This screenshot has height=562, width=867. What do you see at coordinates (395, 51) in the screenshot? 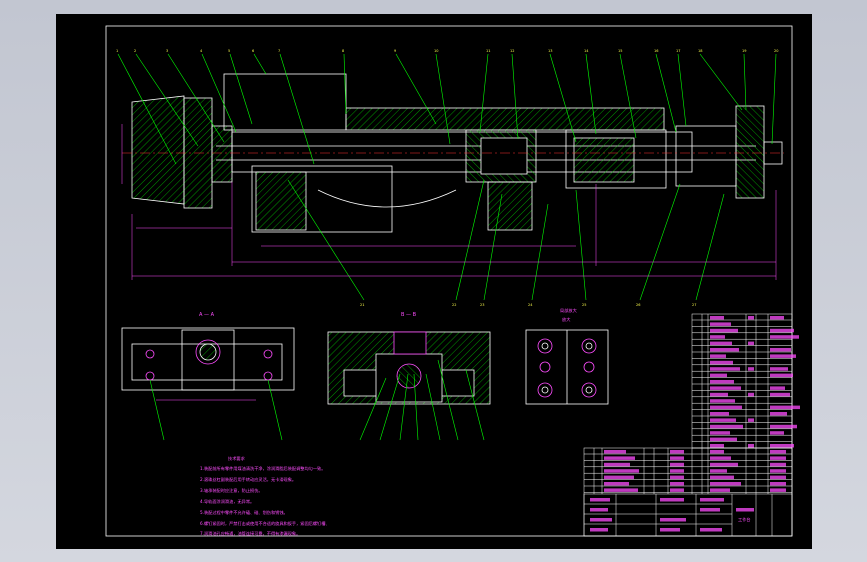
I see `svg-text: 9` at bounding box center [395, 51].